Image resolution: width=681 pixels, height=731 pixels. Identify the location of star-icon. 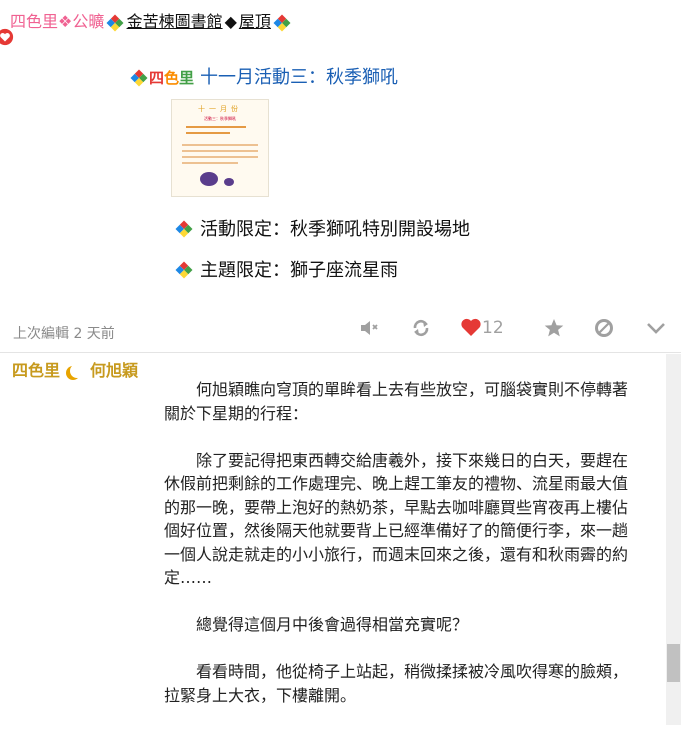
(554, 328).